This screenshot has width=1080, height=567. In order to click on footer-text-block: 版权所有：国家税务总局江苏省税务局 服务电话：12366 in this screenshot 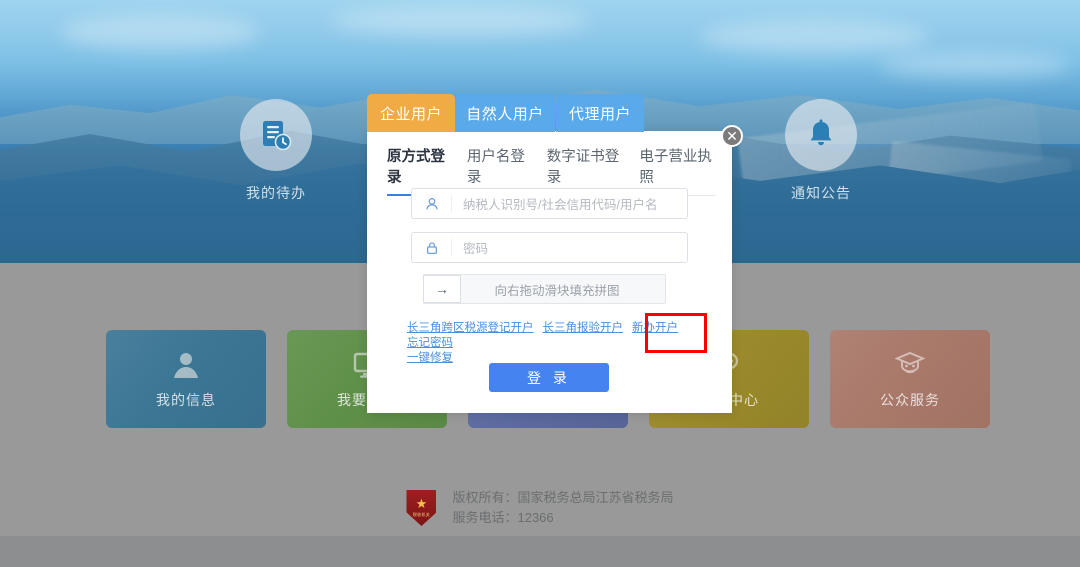, I will do `click(562, 508)`.